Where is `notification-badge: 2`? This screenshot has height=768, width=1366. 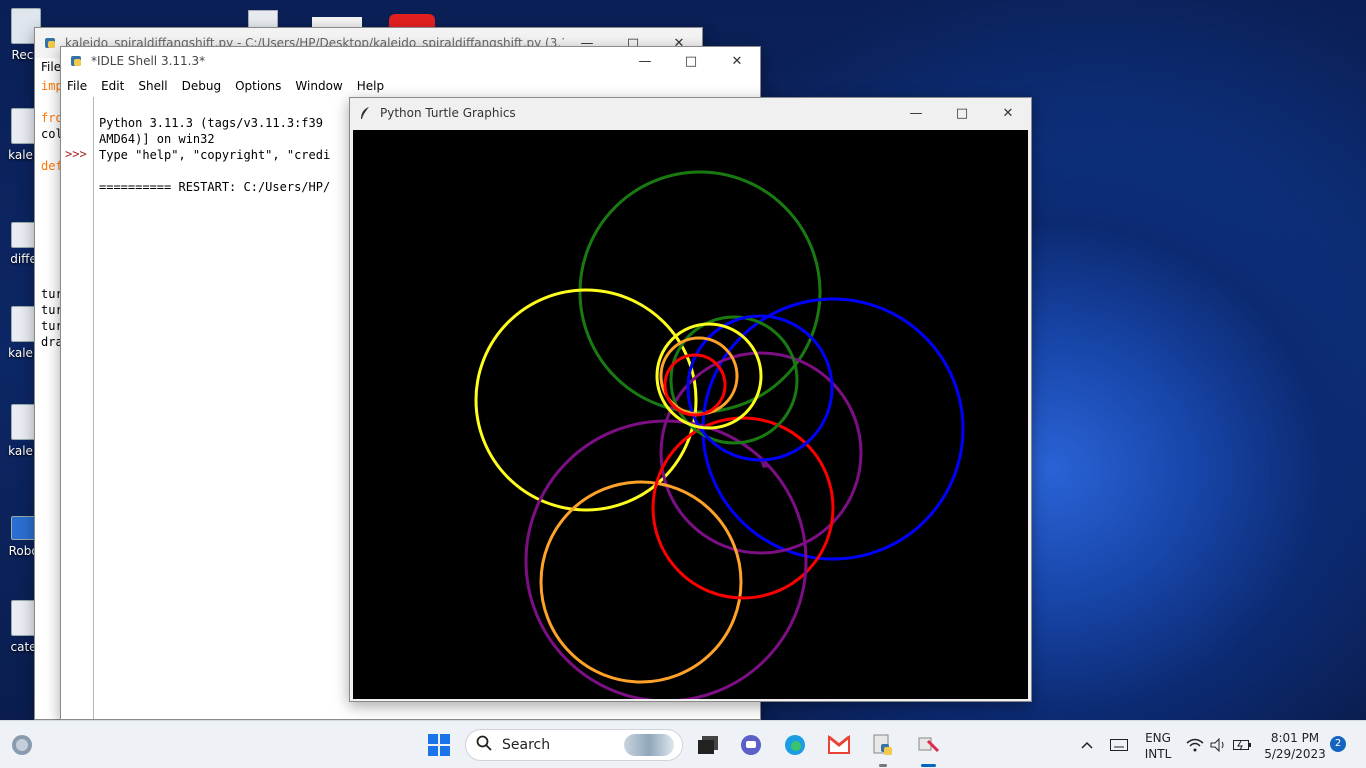 notification-badge: 2 is located at coordinates (1338, 744).